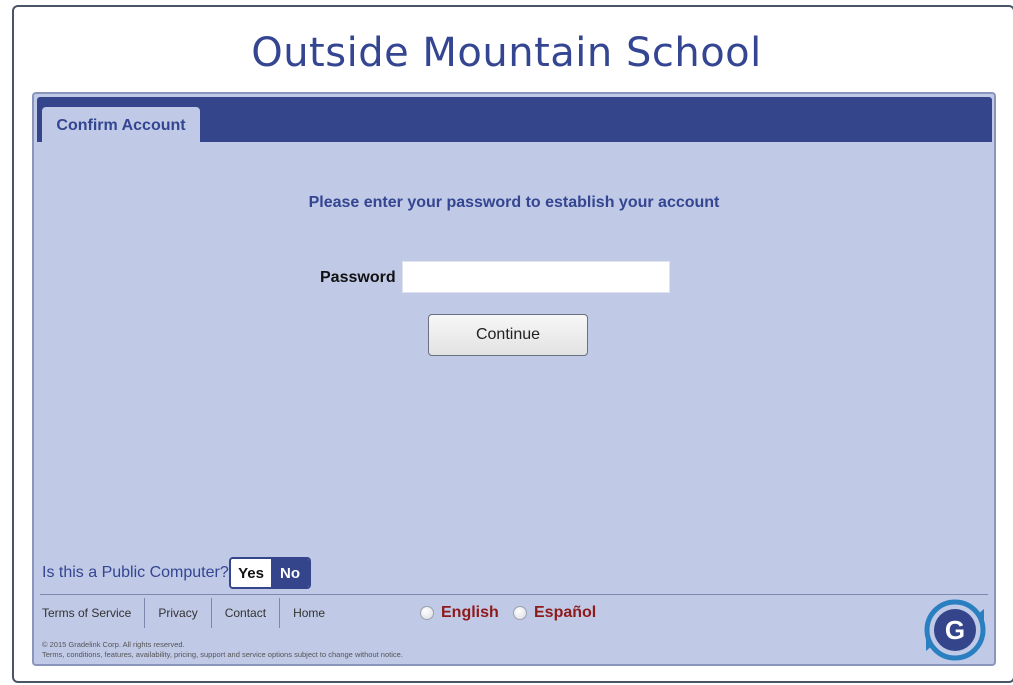 Image resolution: width=1013 pixels, height=685 pixels. Describe the element at coordinates (290, 573) in the screenshot. I see `public-computer-no-button: No` at that location.